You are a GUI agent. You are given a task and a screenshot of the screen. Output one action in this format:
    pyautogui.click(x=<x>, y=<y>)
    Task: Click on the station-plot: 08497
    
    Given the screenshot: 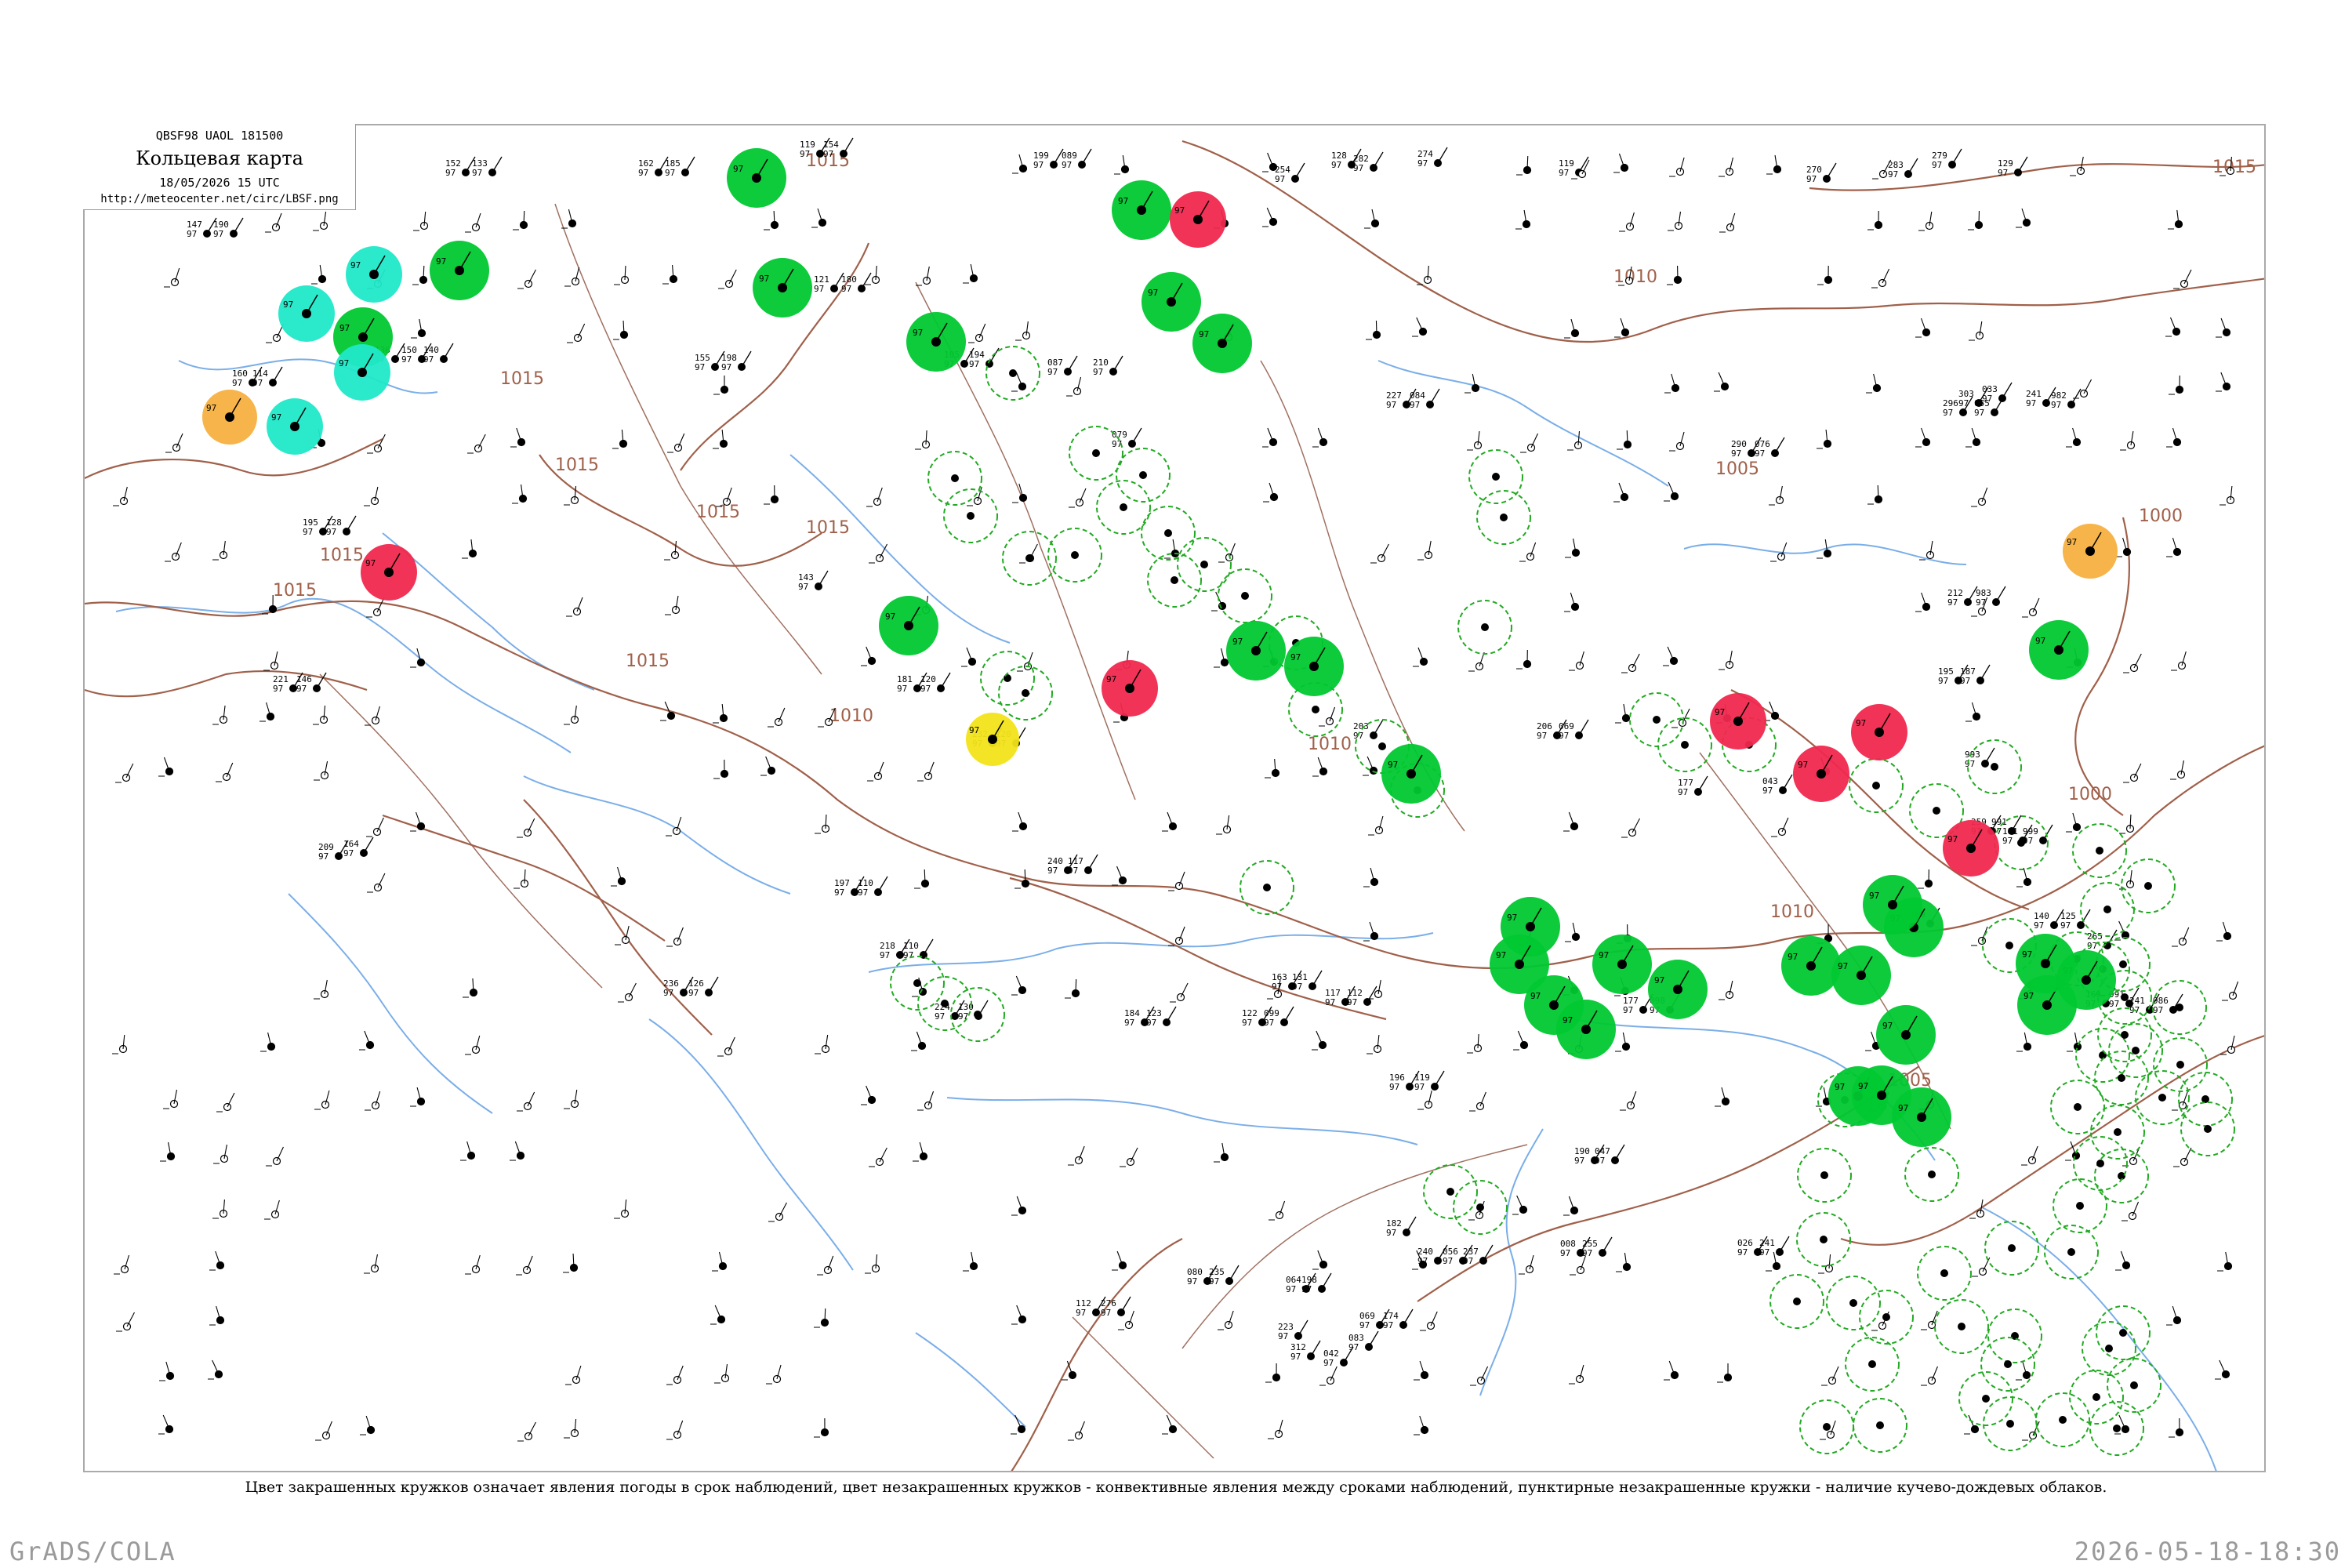 What is the action you would take?
    pyautogui.click(x=1425, y=399)
    